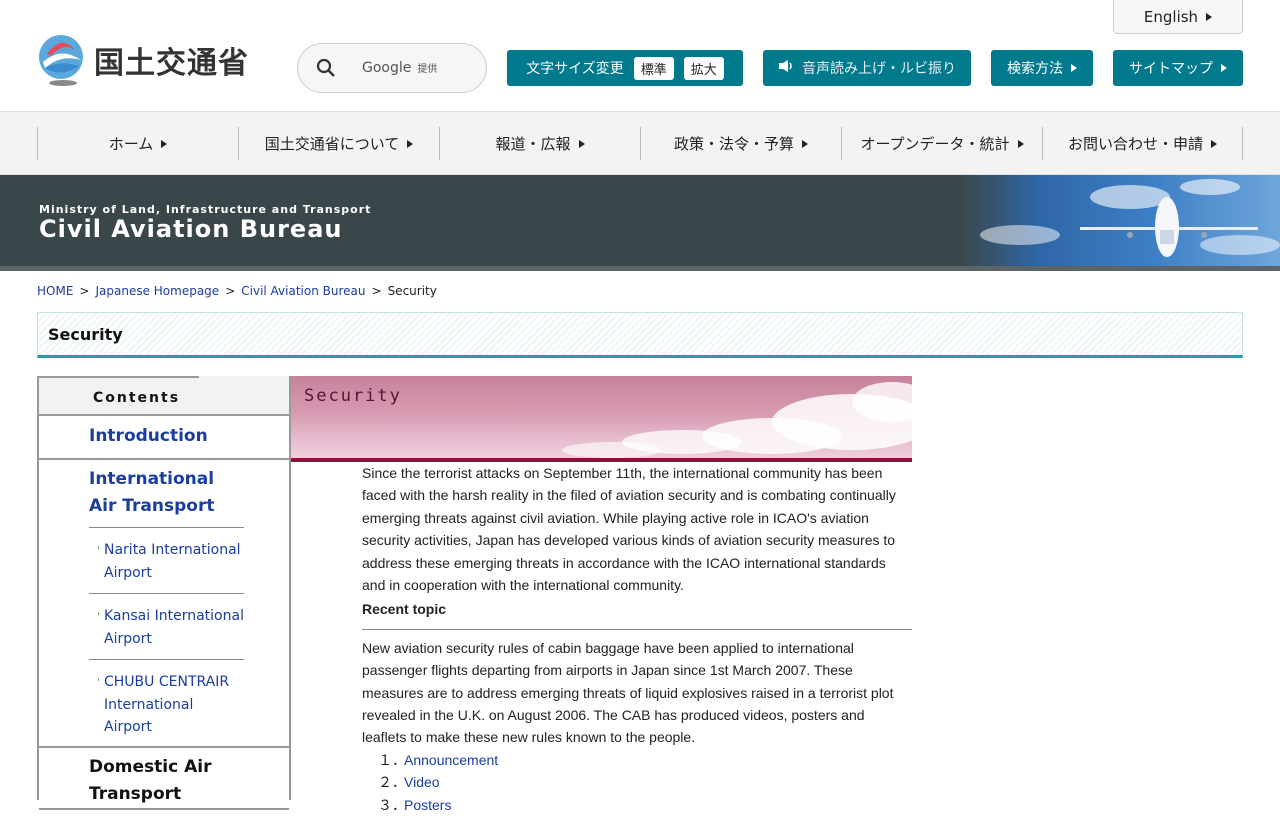  I want to click on resource-list: １．Announcement ２．Video ３．Posters, so click(645, 782).